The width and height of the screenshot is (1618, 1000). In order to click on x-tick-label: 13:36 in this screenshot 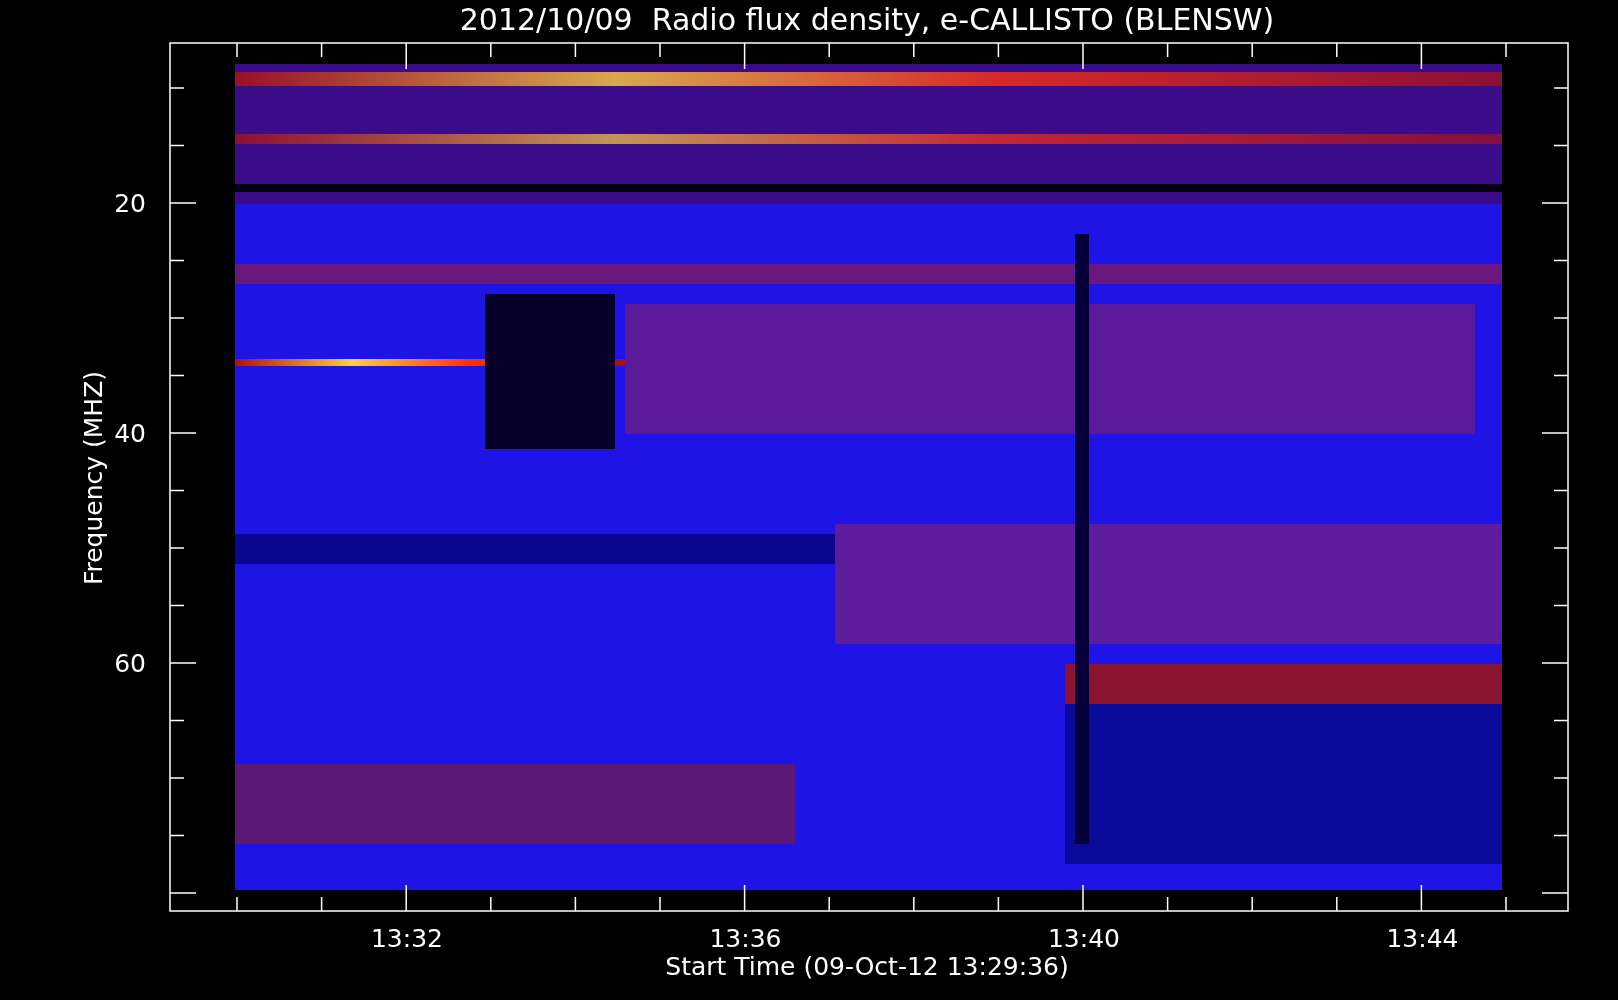, I will do `click(745, 938)`.